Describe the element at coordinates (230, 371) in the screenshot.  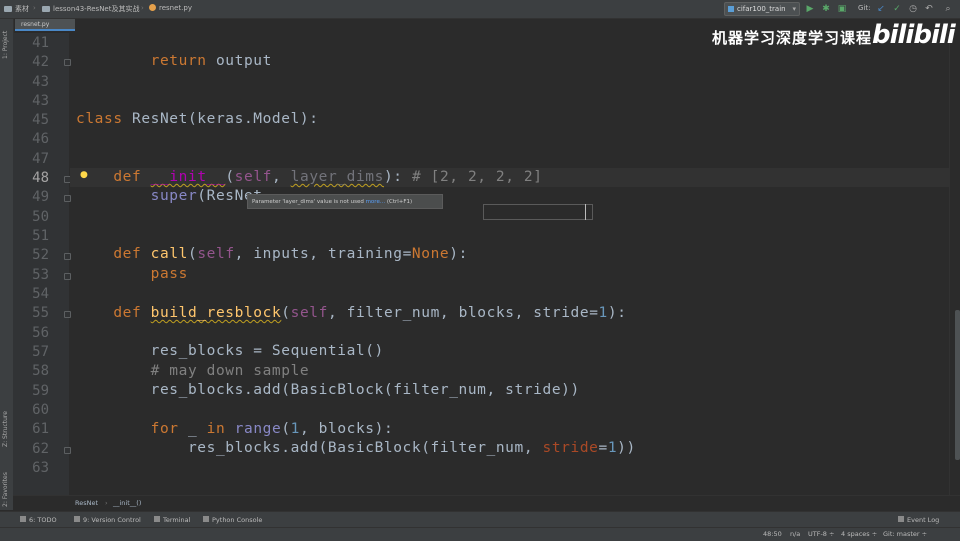
I see `code-line-58: # may down sample` at that location.